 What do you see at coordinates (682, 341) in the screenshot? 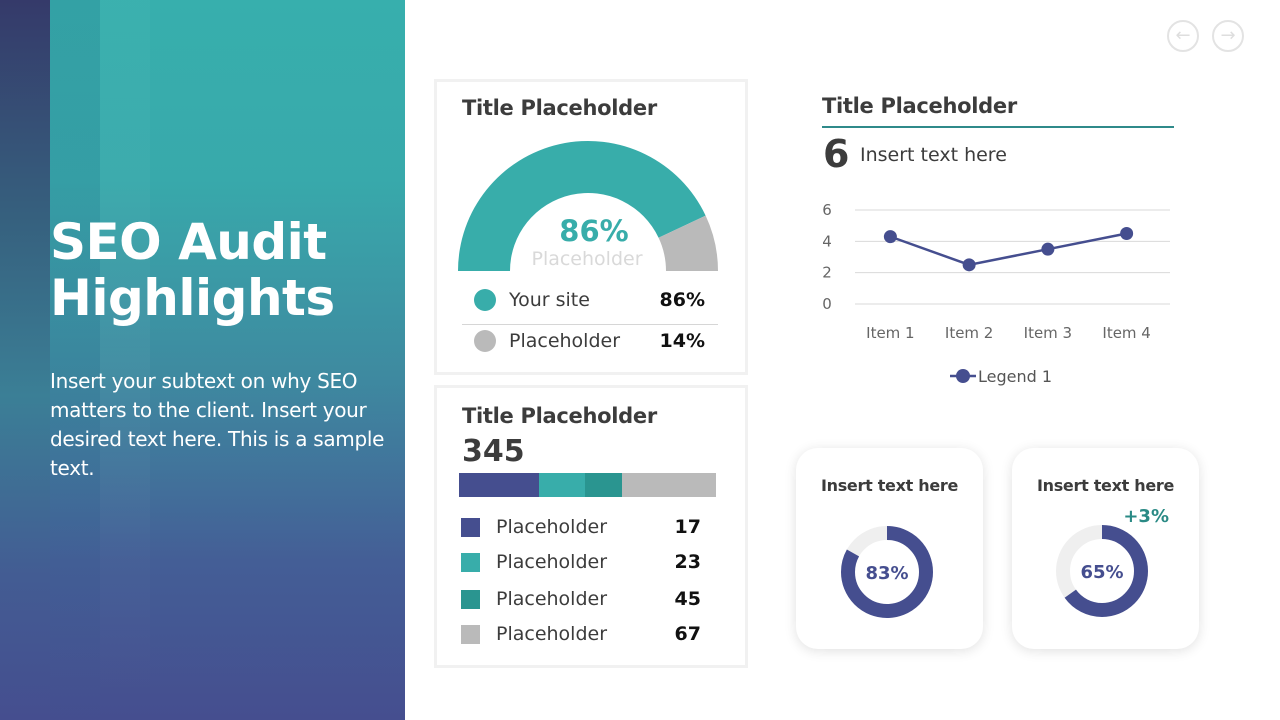
I see `legend-value: 14%` at bounding box center [682, 341].